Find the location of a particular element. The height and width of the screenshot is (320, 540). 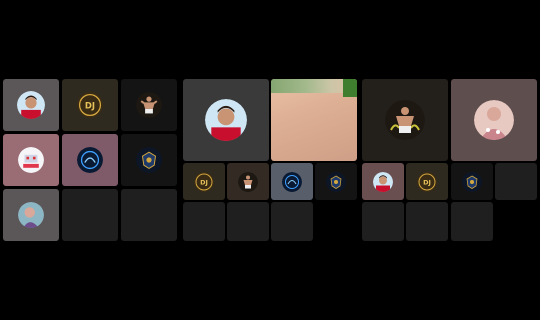

robot-logo-icon is located at coordinates (31, 160).